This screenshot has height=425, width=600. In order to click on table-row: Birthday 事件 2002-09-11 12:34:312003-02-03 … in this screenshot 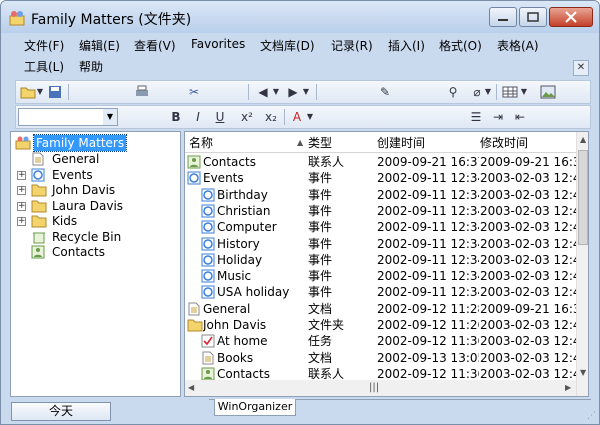, I will do `click(381, 195)`.